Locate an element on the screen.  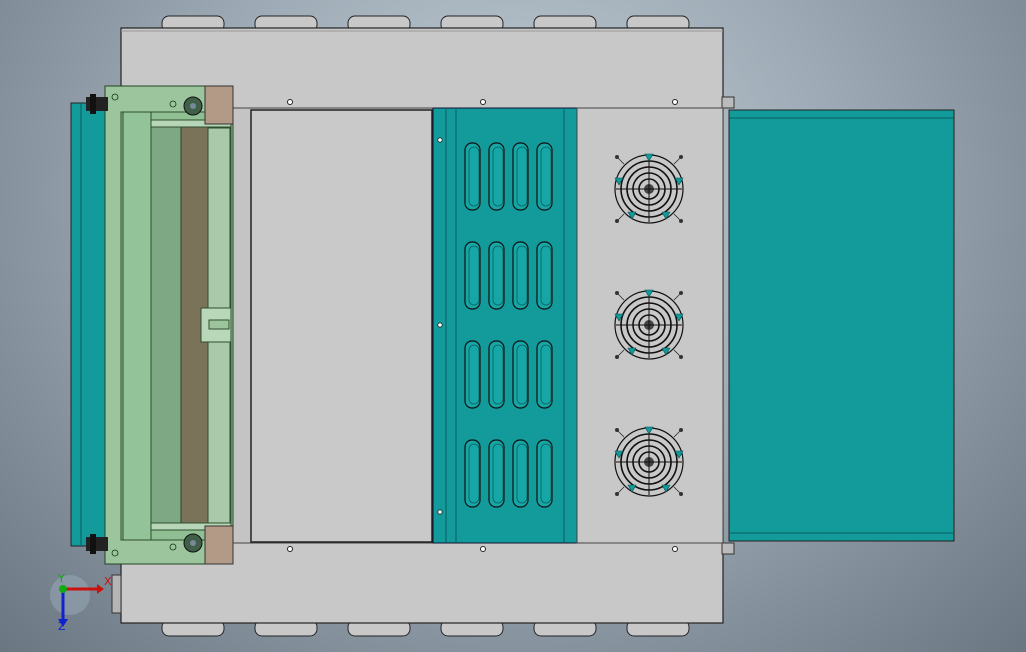
top-bearing-block is located at coordinates (219, 105).